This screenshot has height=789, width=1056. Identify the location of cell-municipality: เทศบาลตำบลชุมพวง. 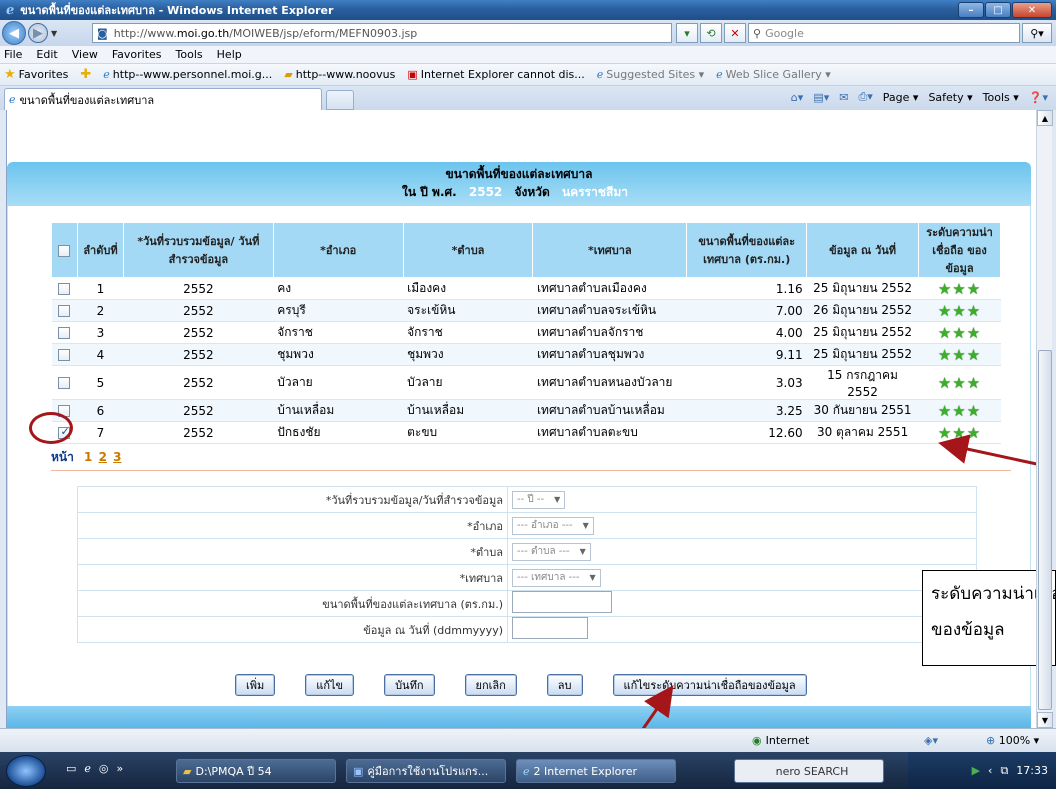
(609, 354).